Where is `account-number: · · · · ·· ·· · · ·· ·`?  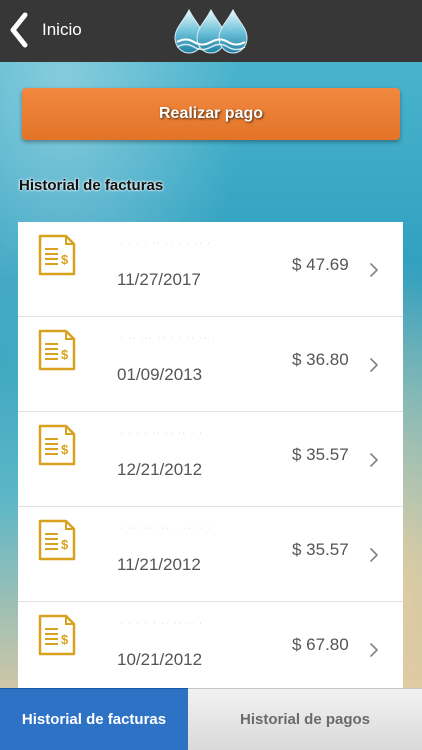 account-number: · · · · ·· ·· · · ·· · is located at coordinates (166, 243).